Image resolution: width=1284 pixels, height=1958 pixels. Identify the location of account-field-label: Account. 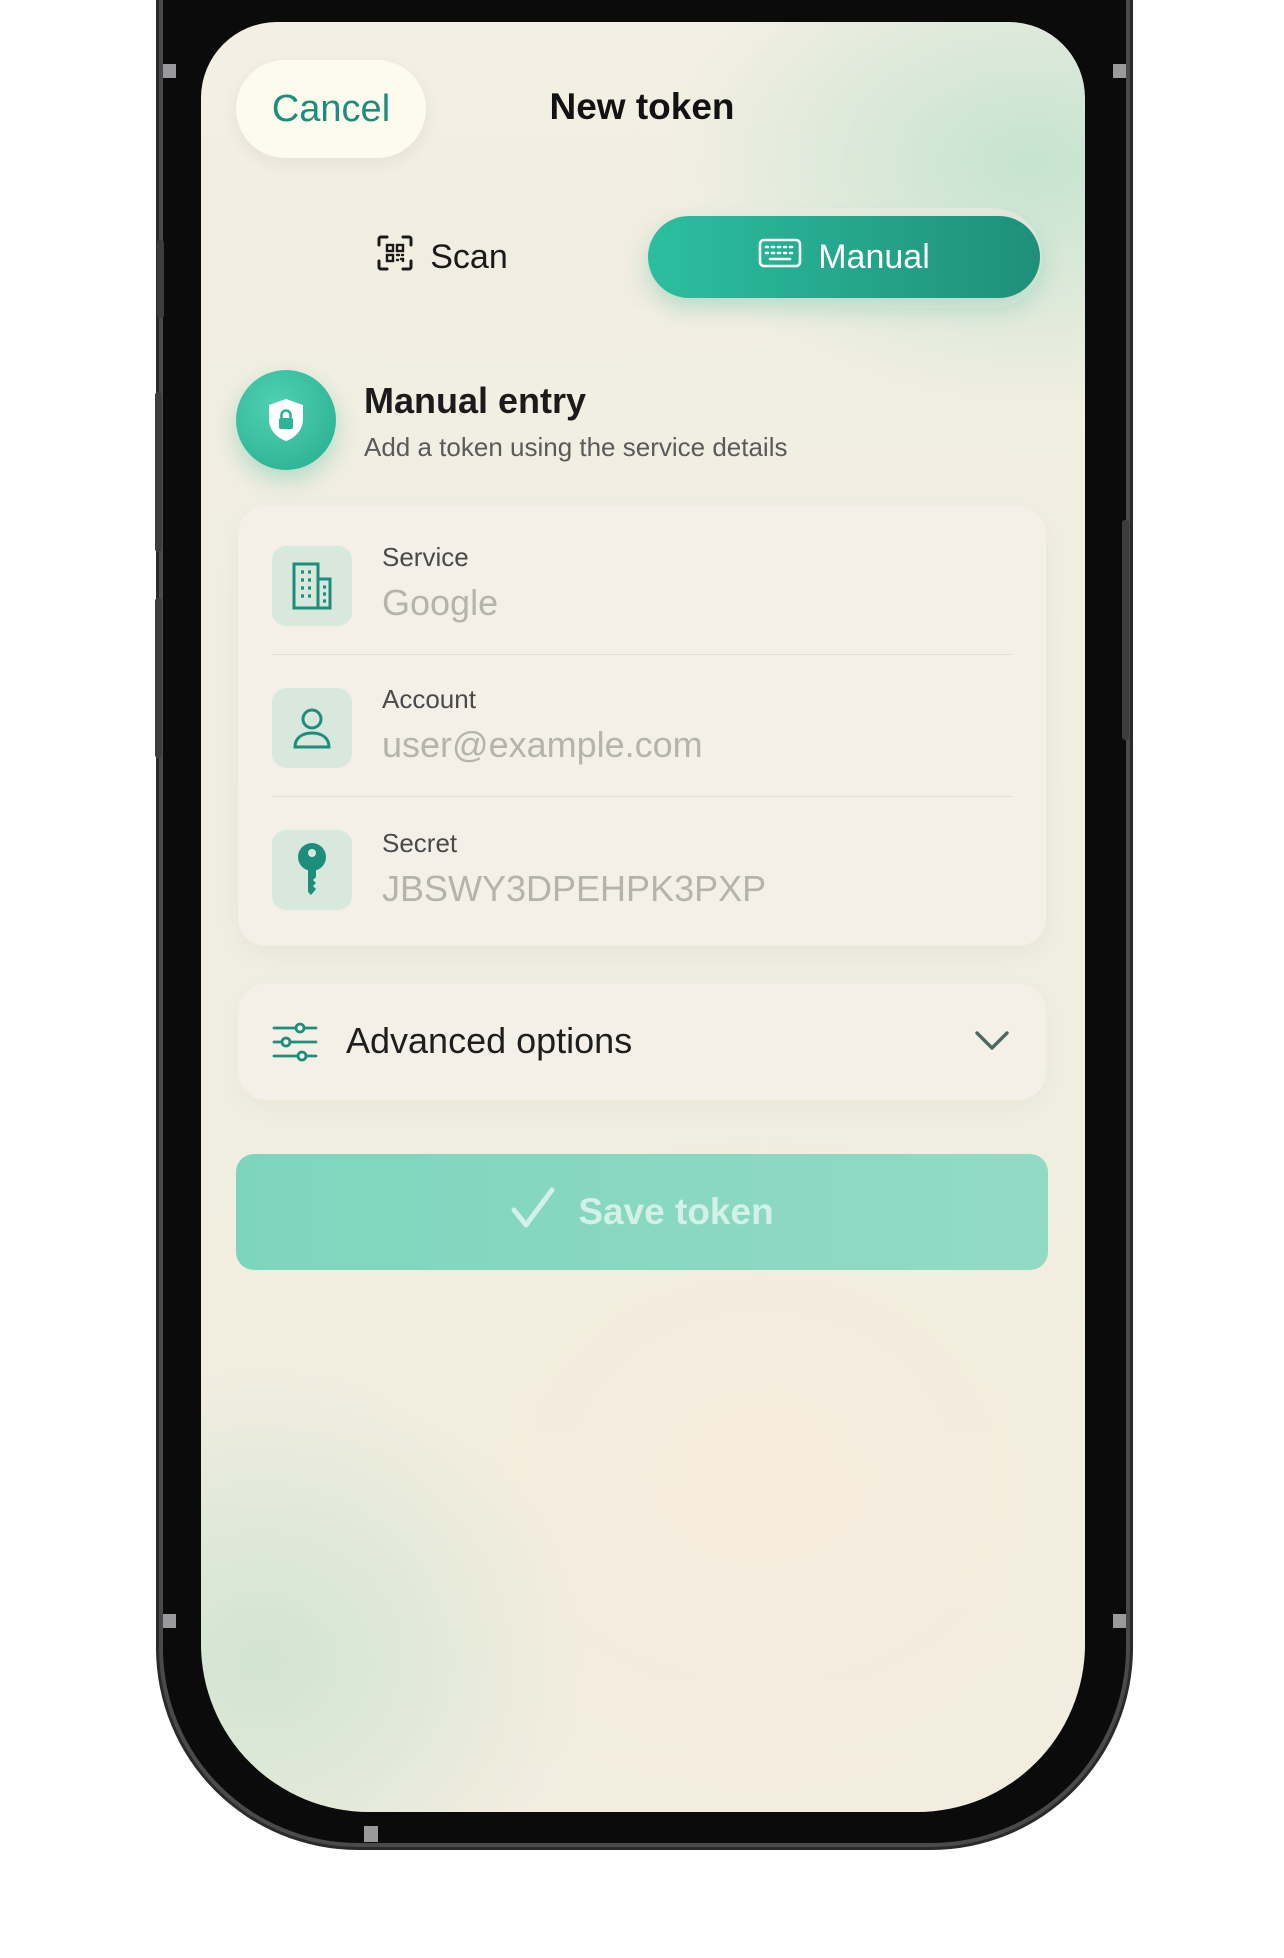
(429, 699).